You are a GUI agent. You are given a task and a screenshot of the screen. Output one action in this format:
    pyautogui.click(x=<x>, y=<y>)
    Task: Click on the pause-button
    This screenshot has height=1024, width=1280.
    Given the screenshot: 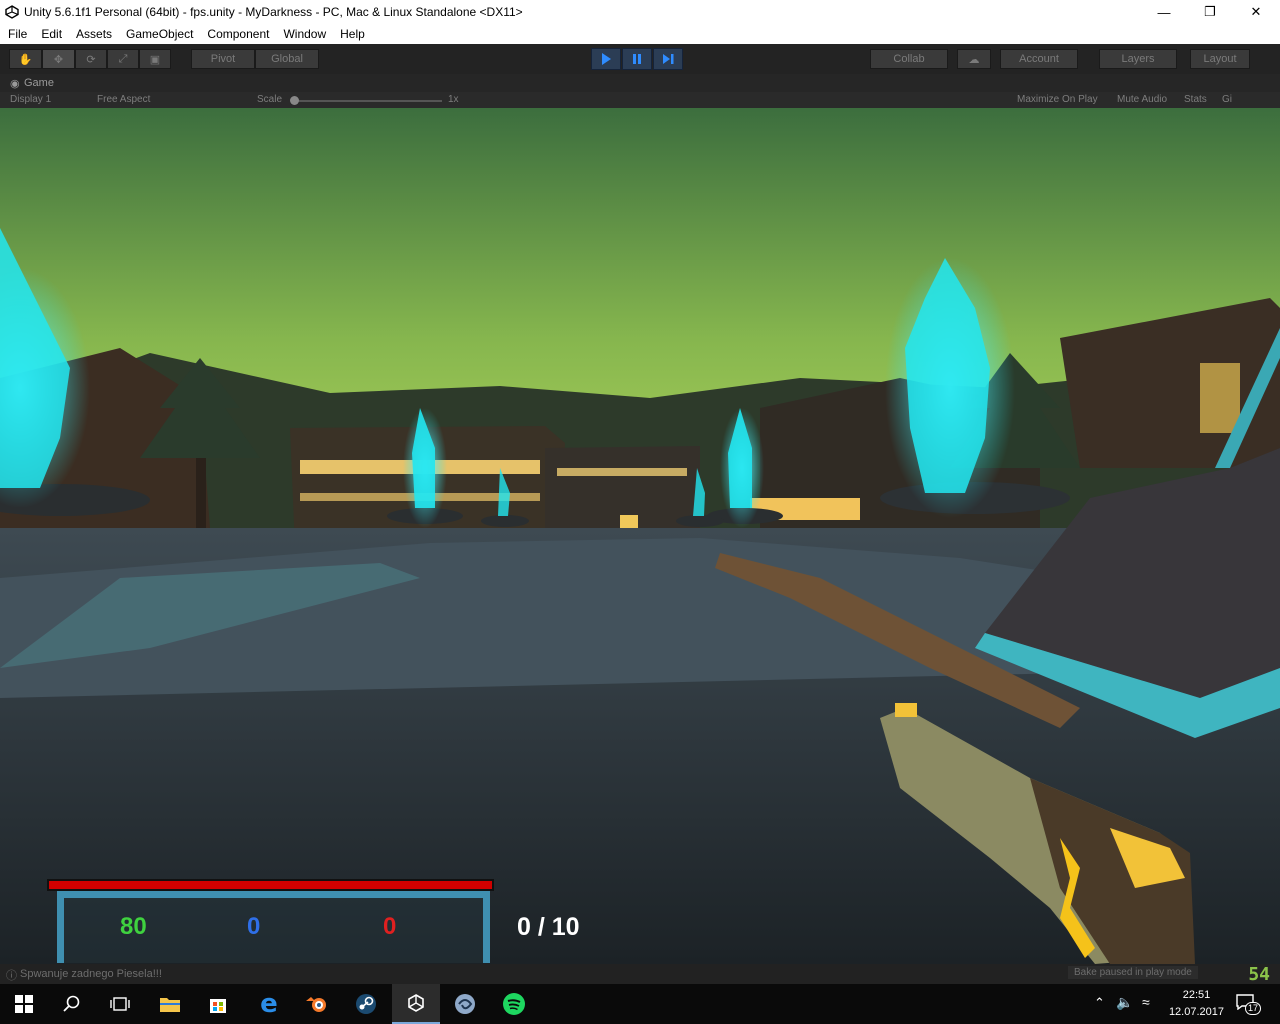 What is the action you would take?
    pyautogui.click(x=637, y=59)
    